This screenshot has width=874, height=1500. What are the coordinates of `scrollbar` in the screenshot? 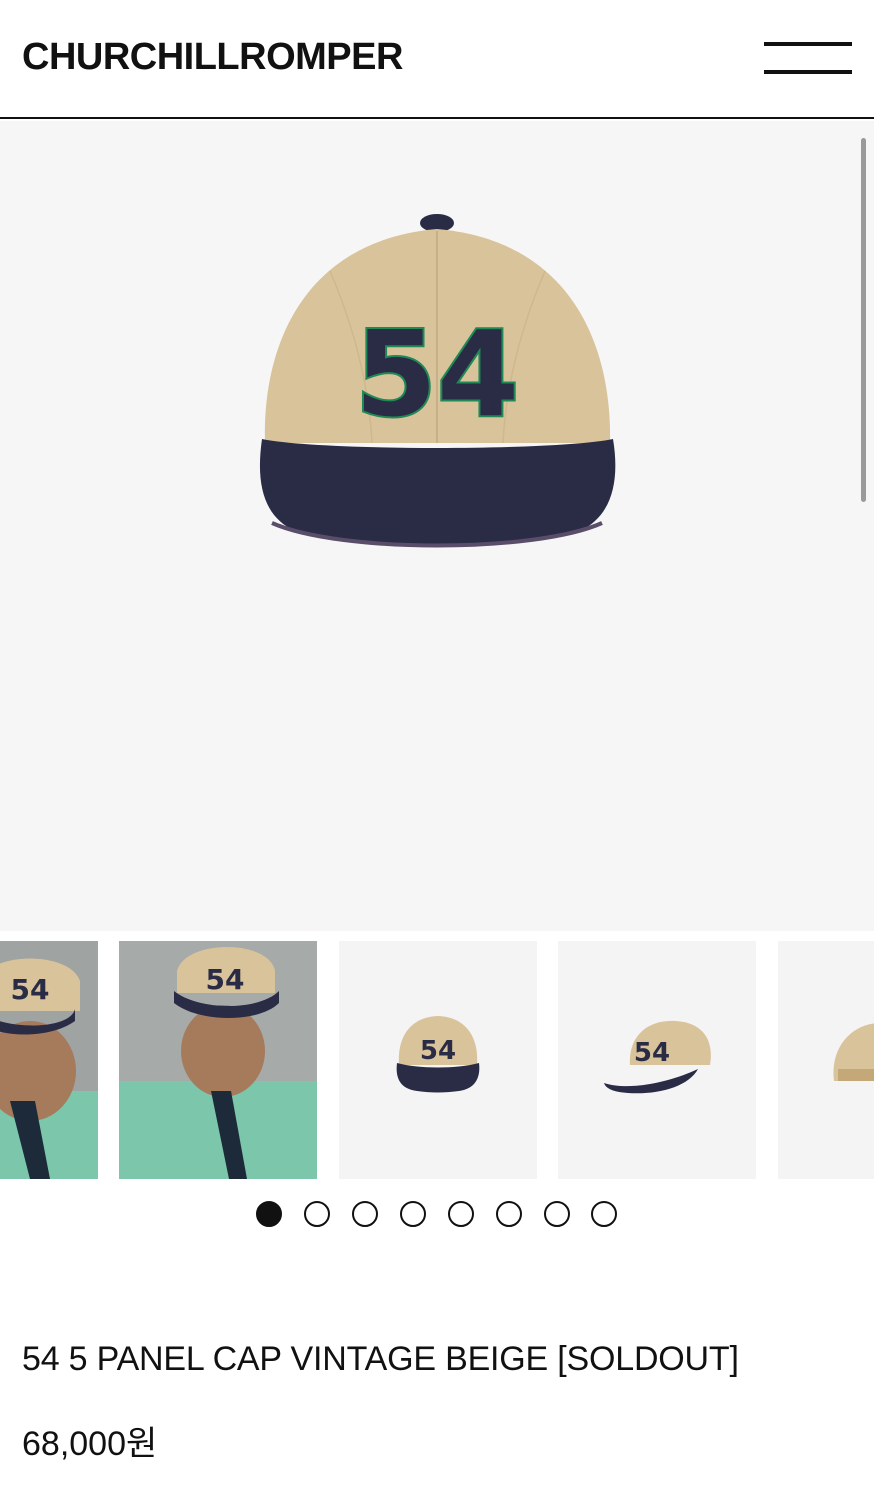 It's located at (863, 320).